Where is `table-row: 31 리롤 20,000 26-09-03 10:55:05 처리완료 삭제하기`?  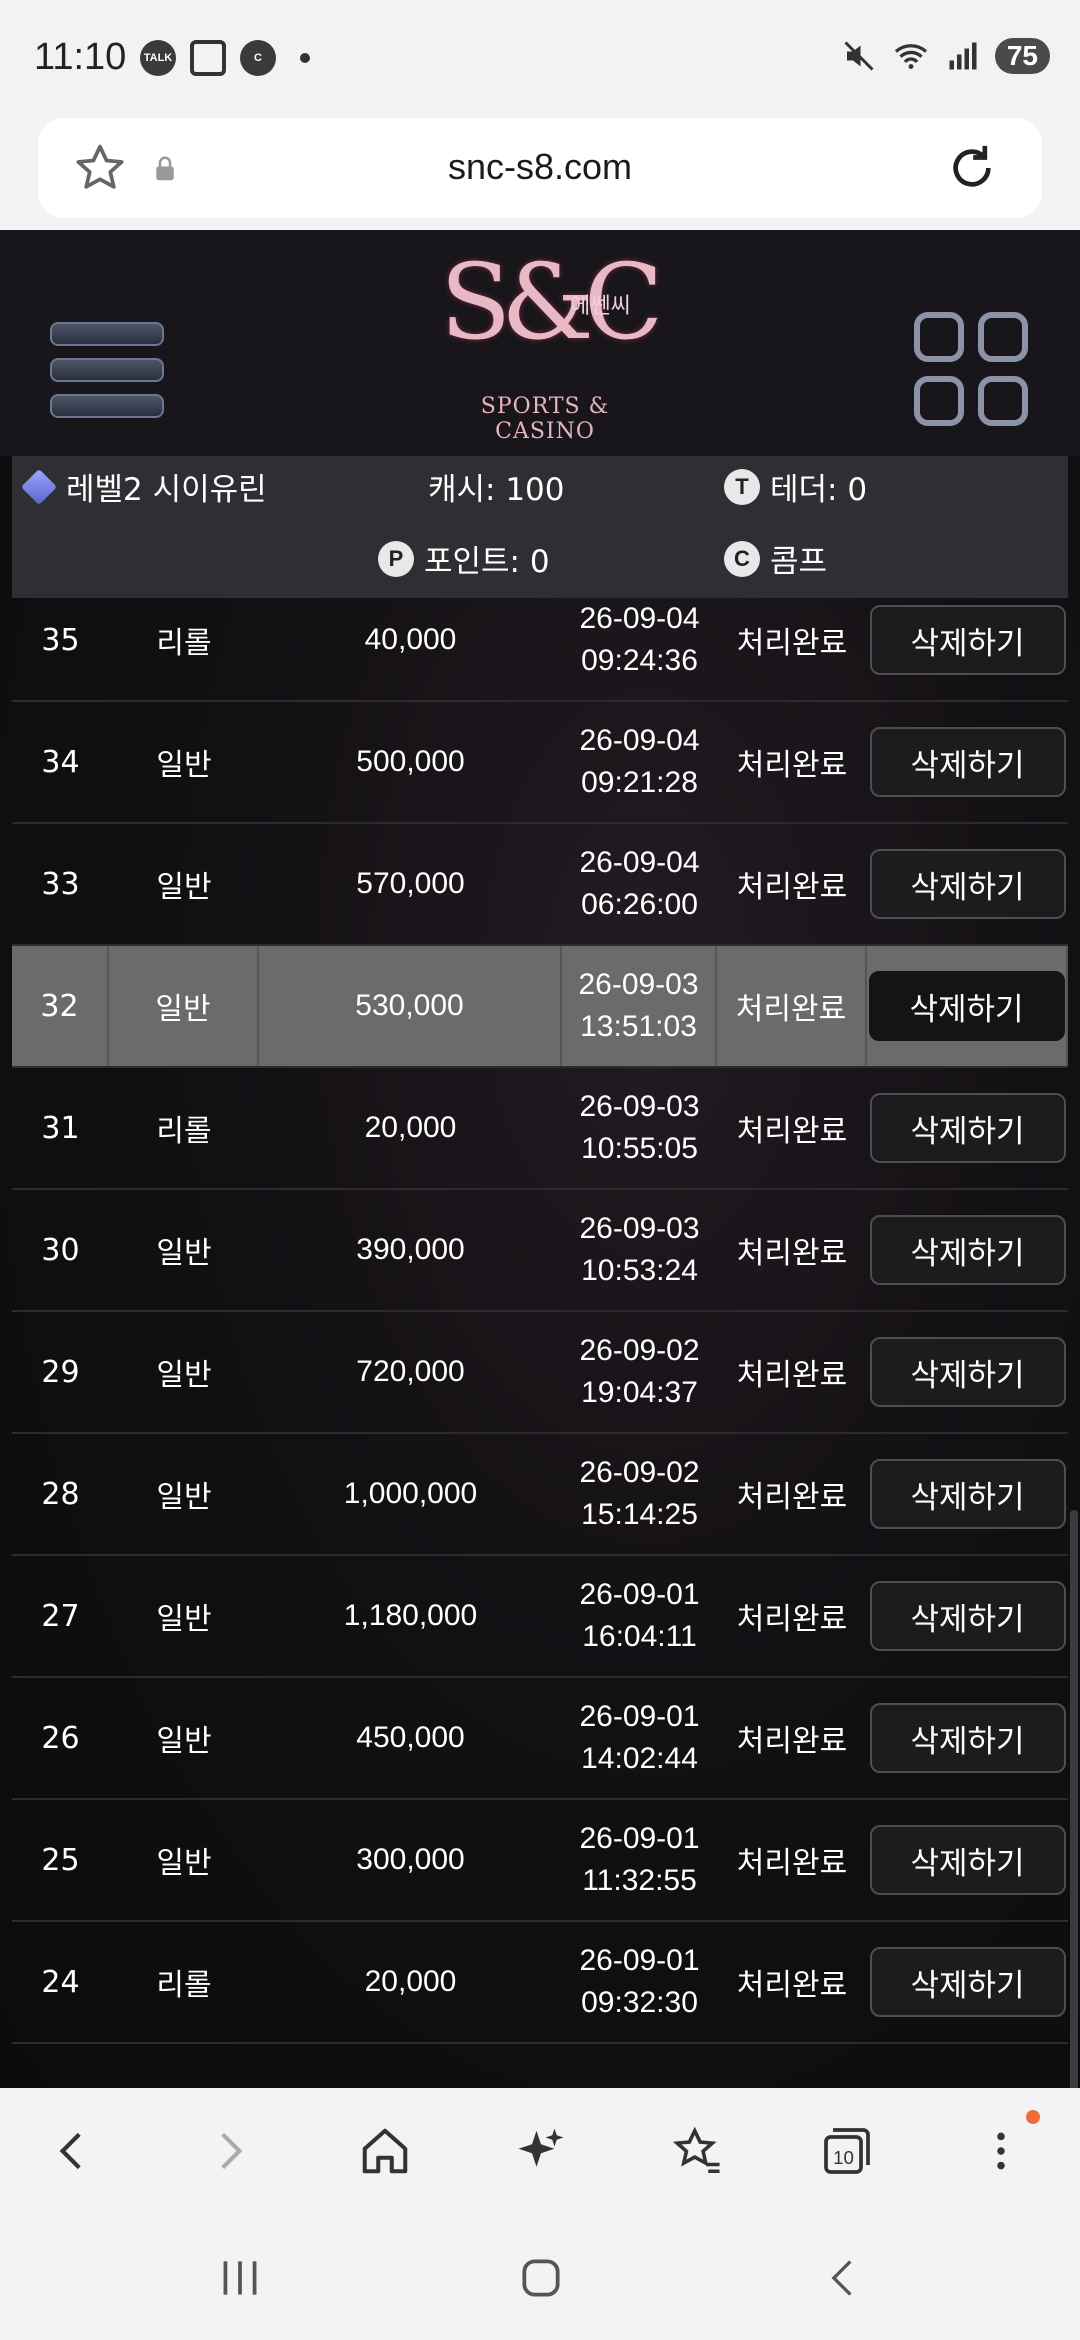 table-row: 31 리롤 20,000 26-09-03 10:55:05 처리완료 삭제하기 is located at coordinates (540, 1129).